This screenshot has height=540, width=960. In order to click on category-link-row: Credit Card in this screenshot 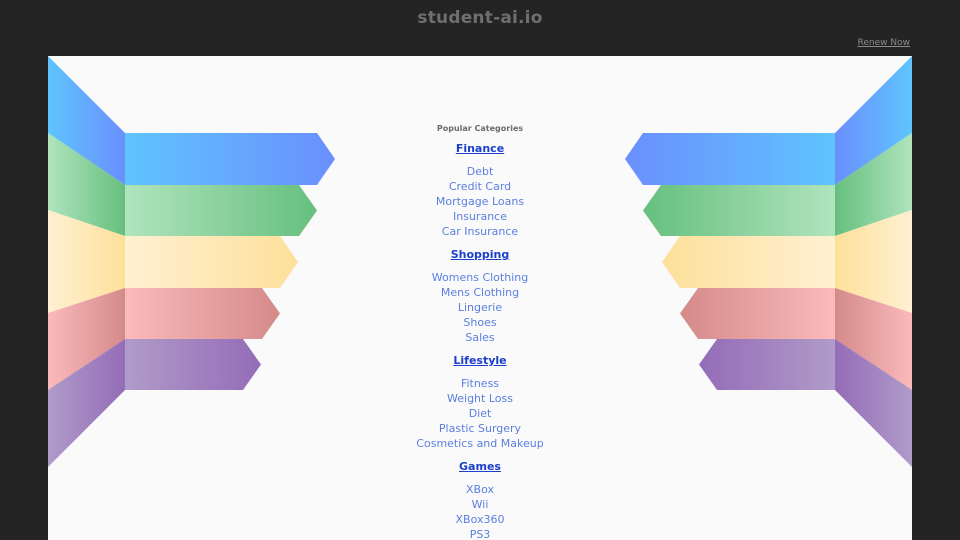, I will do `click(480, 186)`.